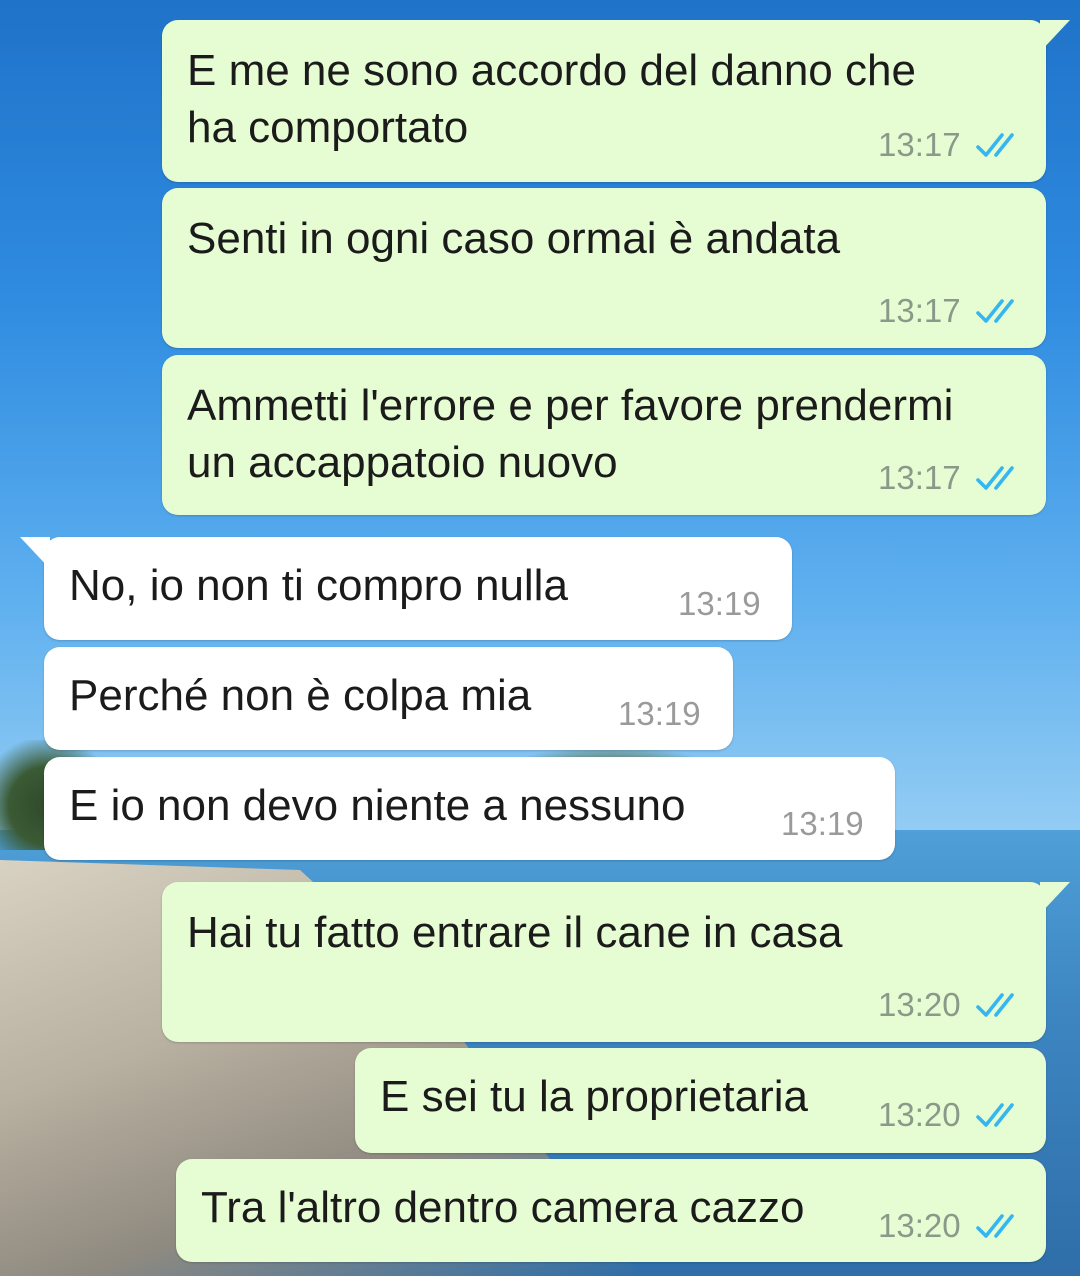  I want to click on message-line: E sei tu la proprietaria, so click(594, 1096).